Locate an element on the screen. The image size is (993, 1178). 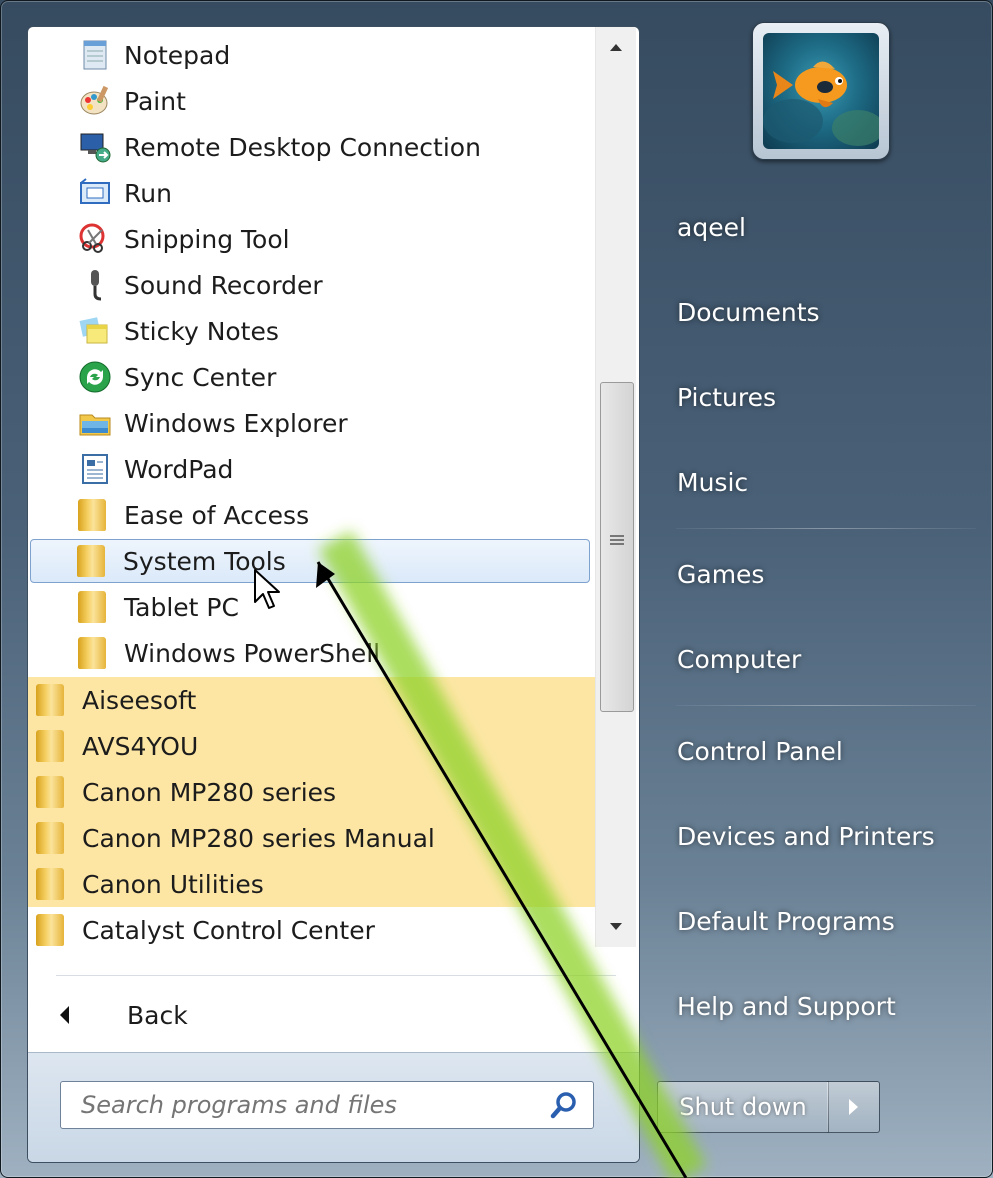
right-item-label: Music is located at coordinates (713, 482).